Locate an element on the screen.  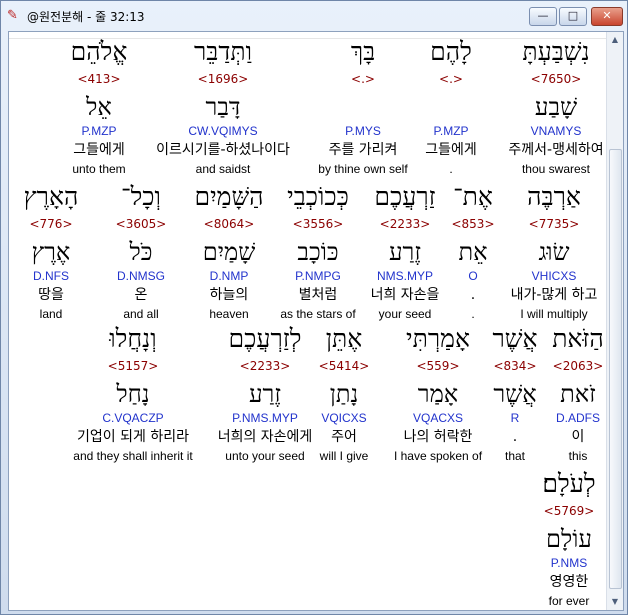
word-root: דָּבַר is located at coordinates (223, 107).